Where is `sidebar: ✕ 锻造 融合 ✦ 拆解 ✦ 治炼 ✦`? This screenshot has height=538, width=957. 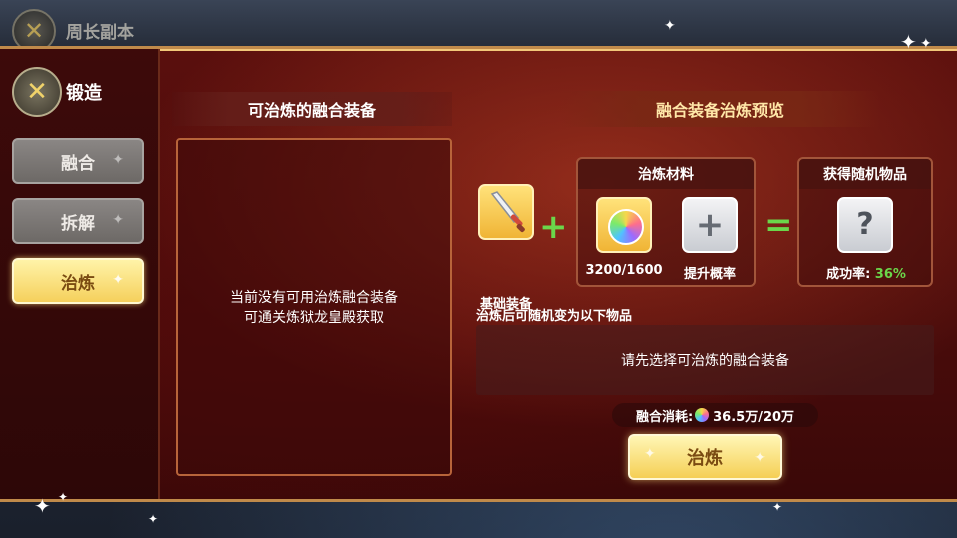 sidebar: ✕ 锻造 融合 ✦ 拆解 ✦ 治炼 ✦ is located at coordinates (80, 274).